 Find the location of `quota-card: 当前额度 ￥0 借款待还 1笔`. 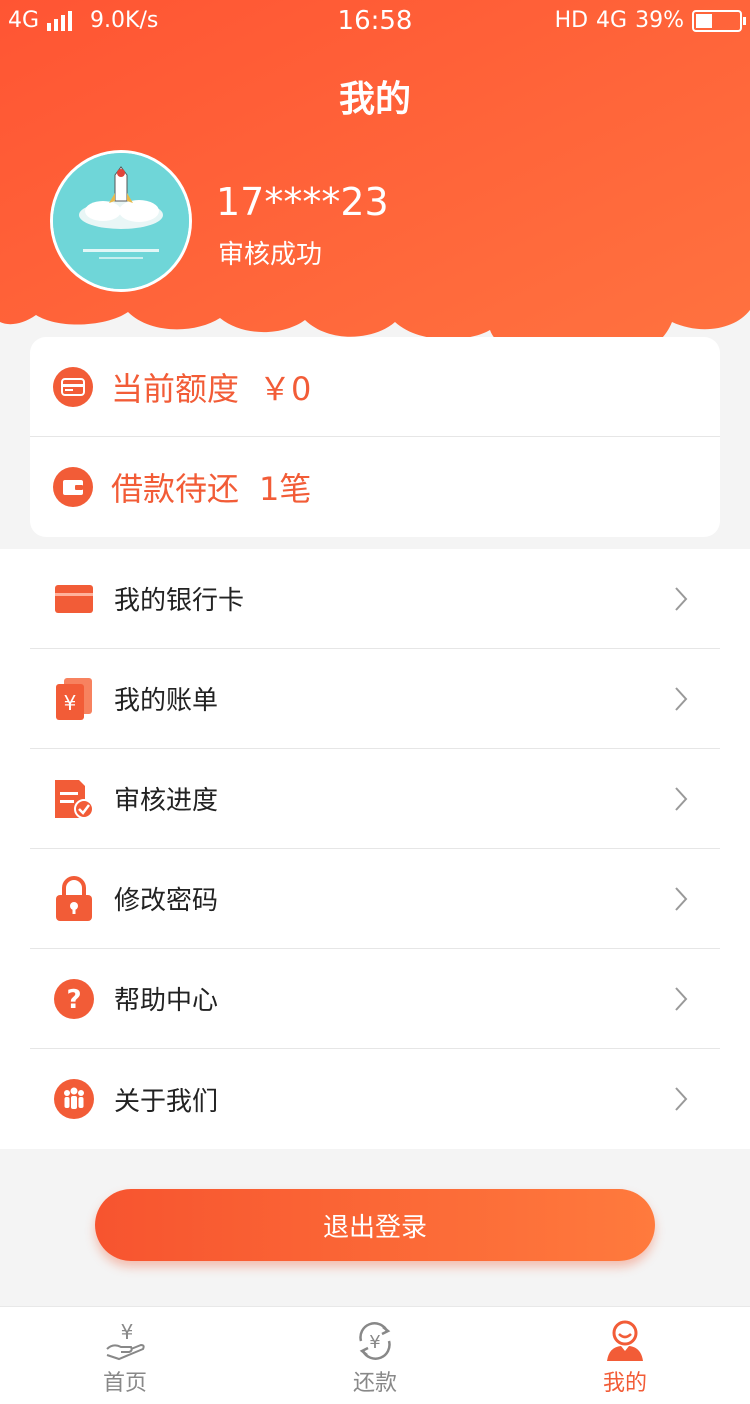

quota-card: 当前额度 ￥0 借款待还 1笔 is located at coordinates (375, 437).